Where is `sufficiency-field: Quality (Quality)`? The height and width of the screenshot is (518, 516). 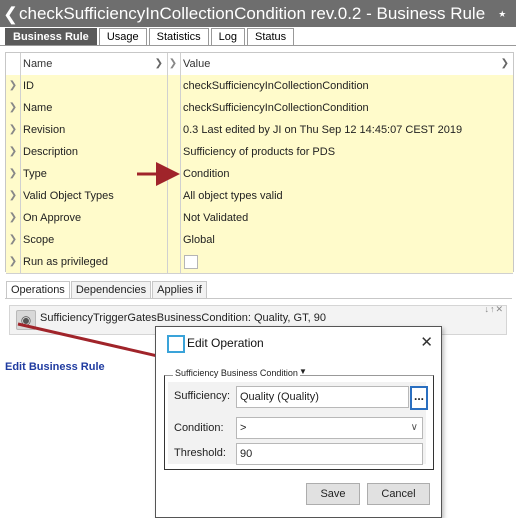 sufficiency-field: Quality (Quality) is located at coordinates (322, 397).